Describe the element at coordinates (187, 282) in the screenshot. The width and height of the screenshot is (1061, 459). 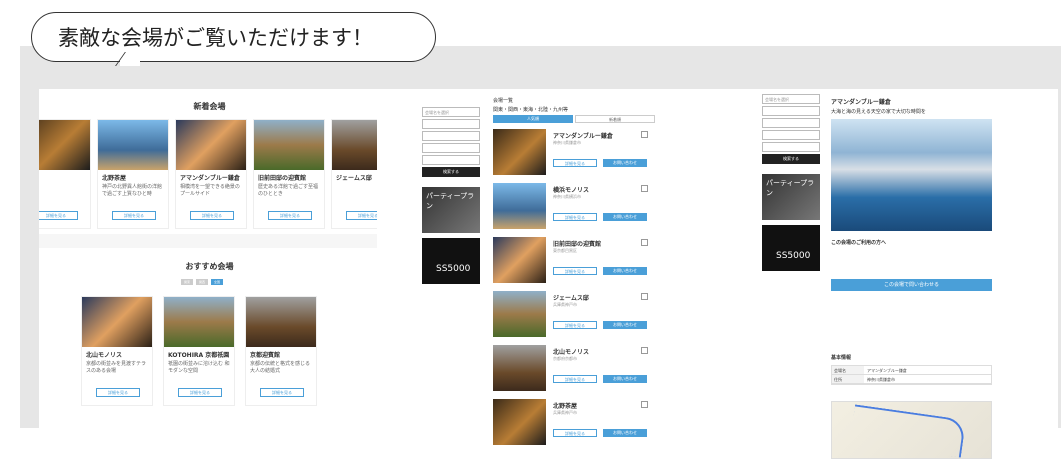
I see `tab-kanto: 関東` at that location.